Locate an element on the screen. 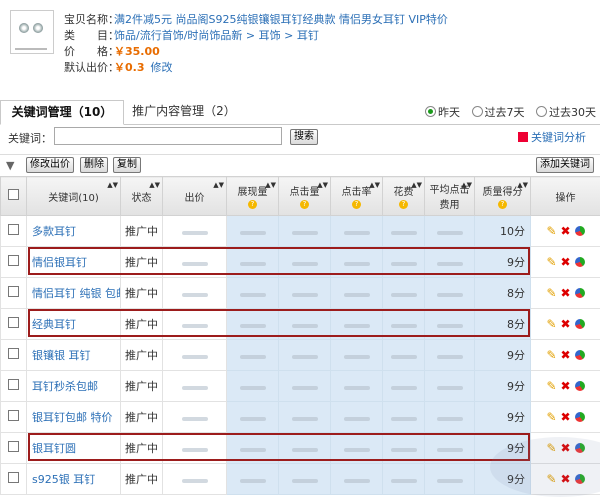 The height and width of the screenshot is (497, 600). keyword-column-header: 关键词(10)▲▼ is located at coordinates (74, 196).